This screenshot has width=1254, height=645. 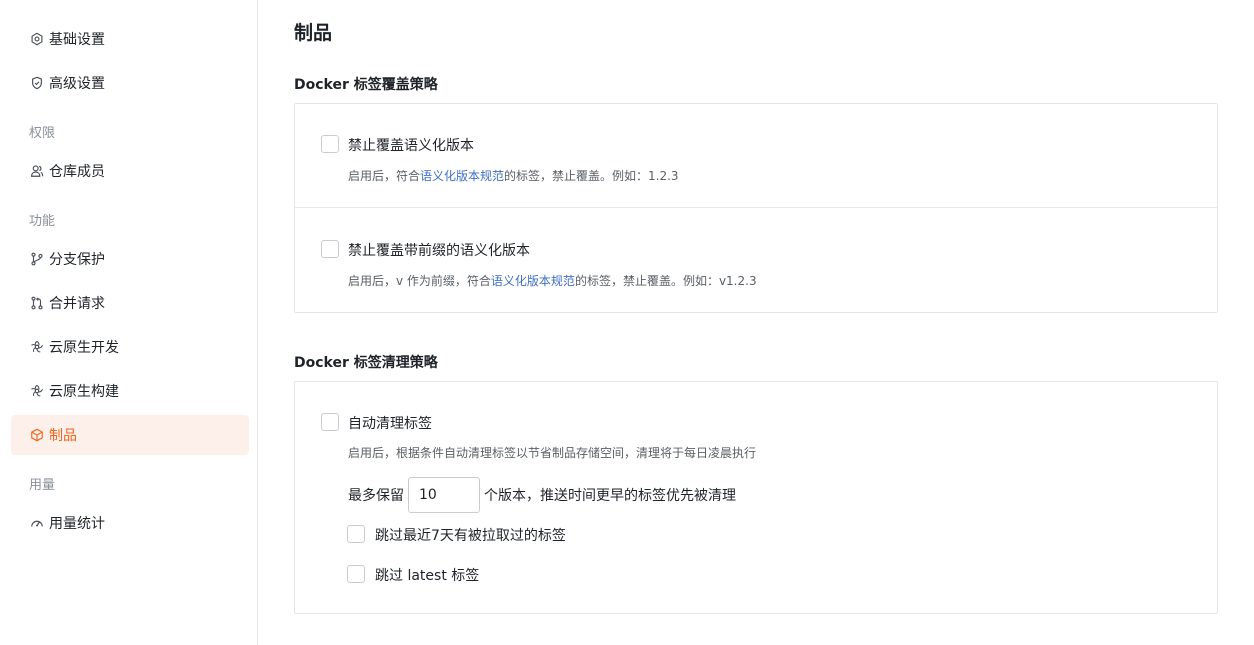 I want to click on sidebar-item-label: 云原生构建, so click(x=84, y=392).